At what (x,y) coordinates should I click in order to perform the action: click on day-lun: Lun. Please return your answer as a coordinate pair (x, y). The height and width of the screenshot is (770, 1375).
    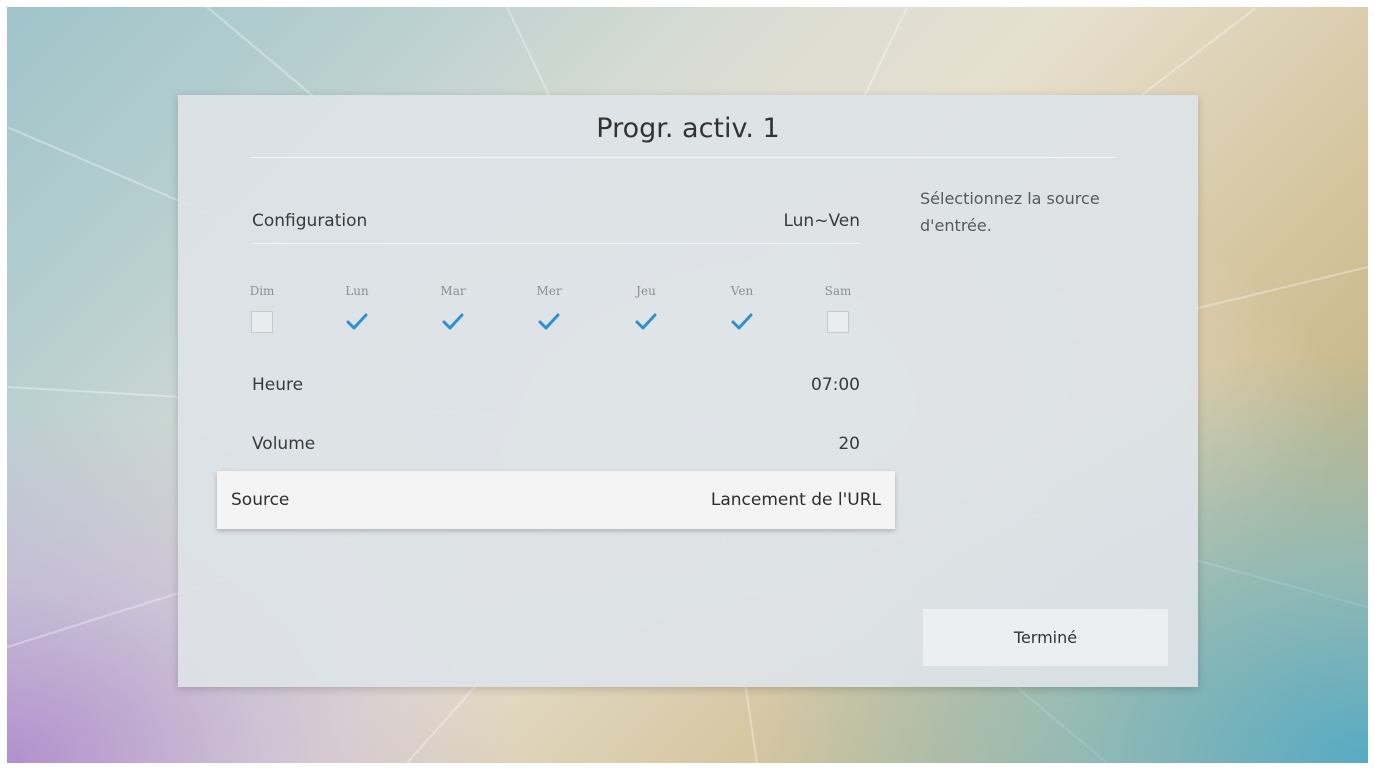
    Looking at the image, I should click on (357, 307).